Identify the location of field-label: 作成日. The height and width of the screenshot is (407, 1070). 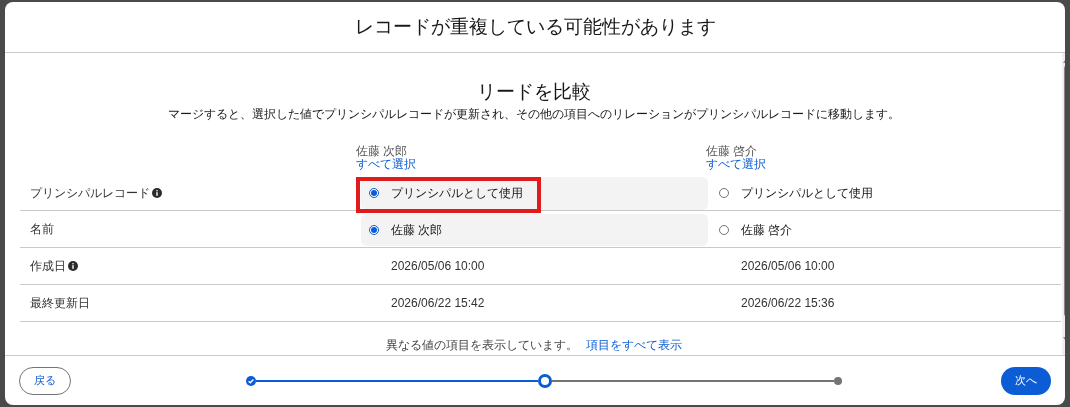
(48, 266).